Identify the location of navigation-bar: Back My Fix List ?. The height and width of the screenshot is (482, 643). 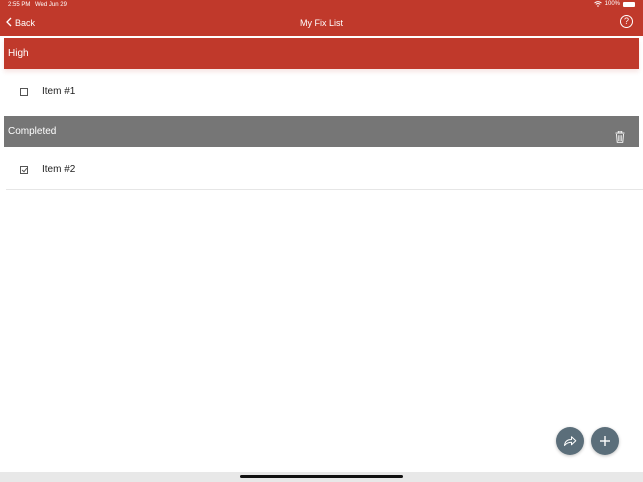
(321, 24).